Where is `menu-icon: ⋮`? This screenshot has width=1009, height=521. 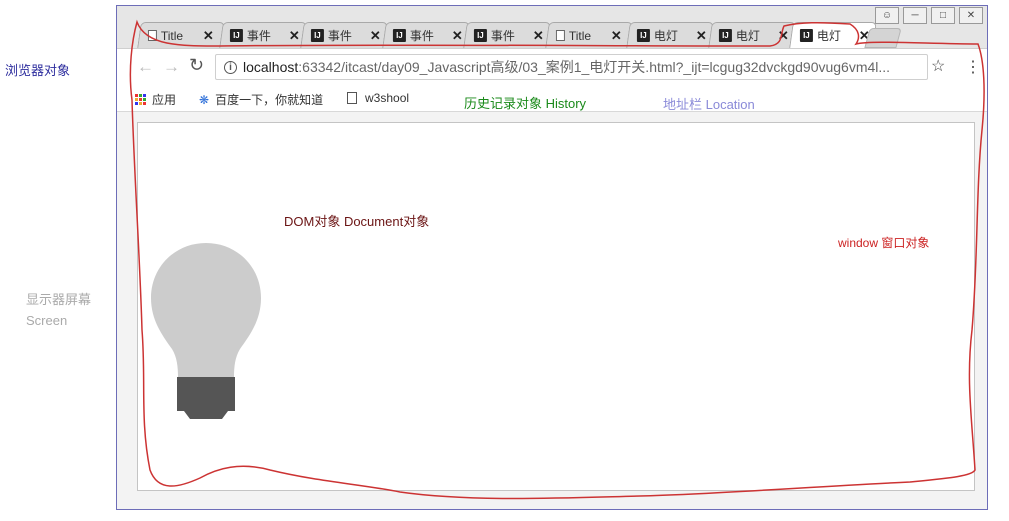 menu-icon: ⋮ is located at coordinates (973, 67).